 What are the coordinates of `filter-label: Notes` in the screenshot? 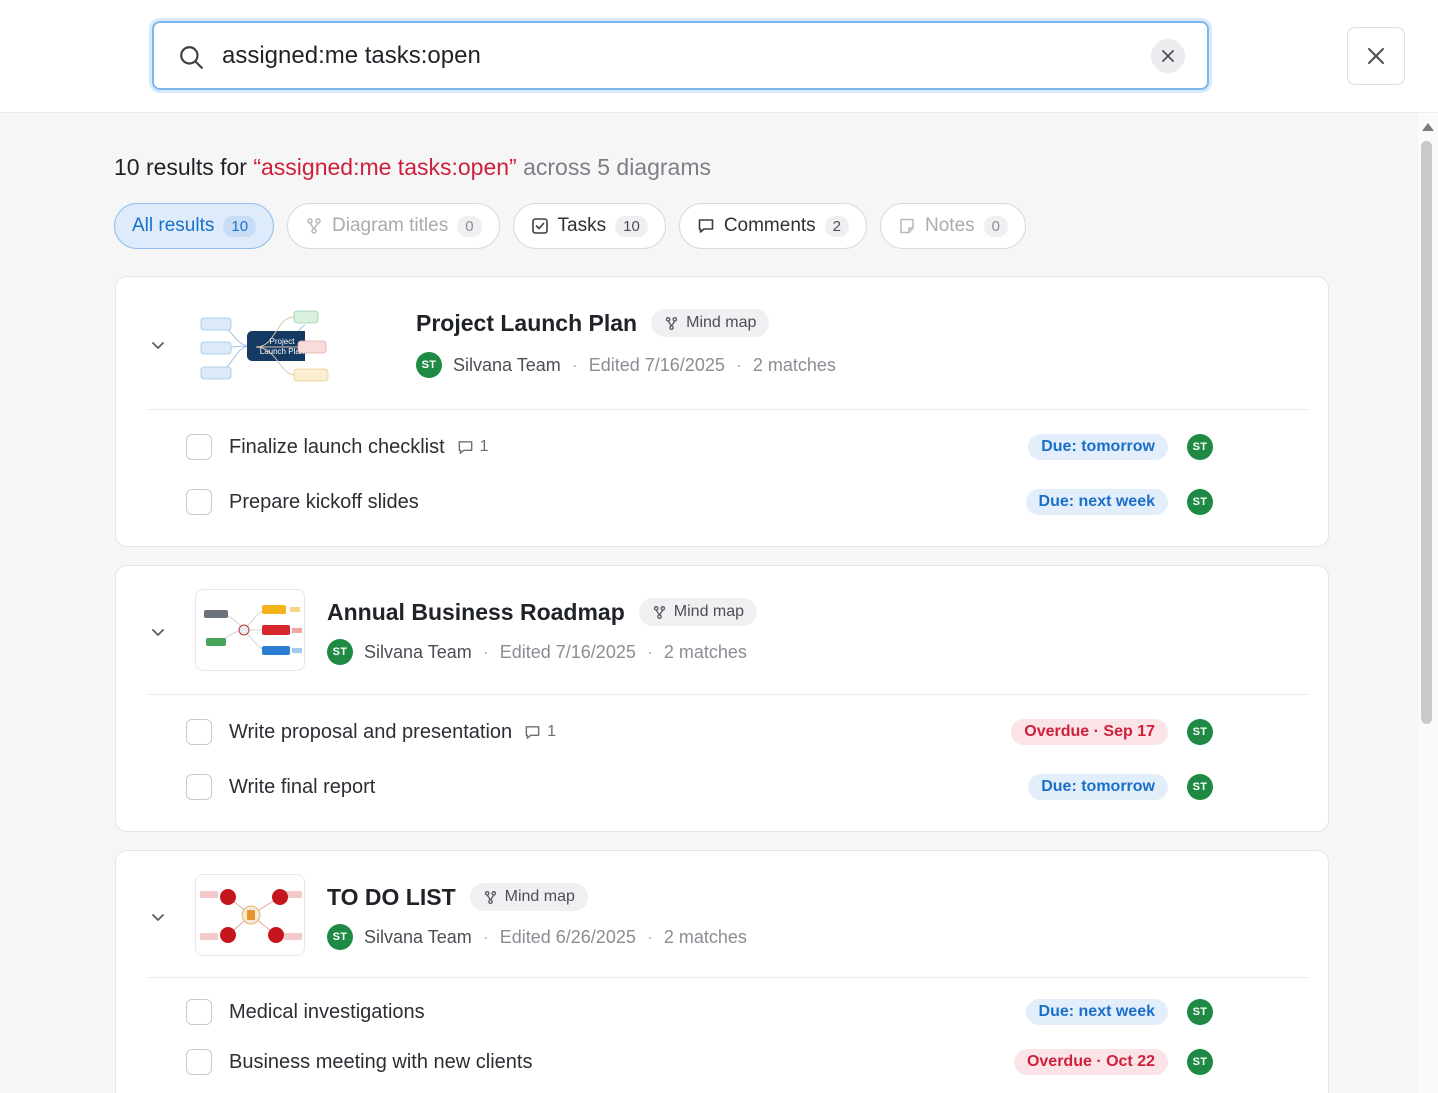 It's located at (950, 225).